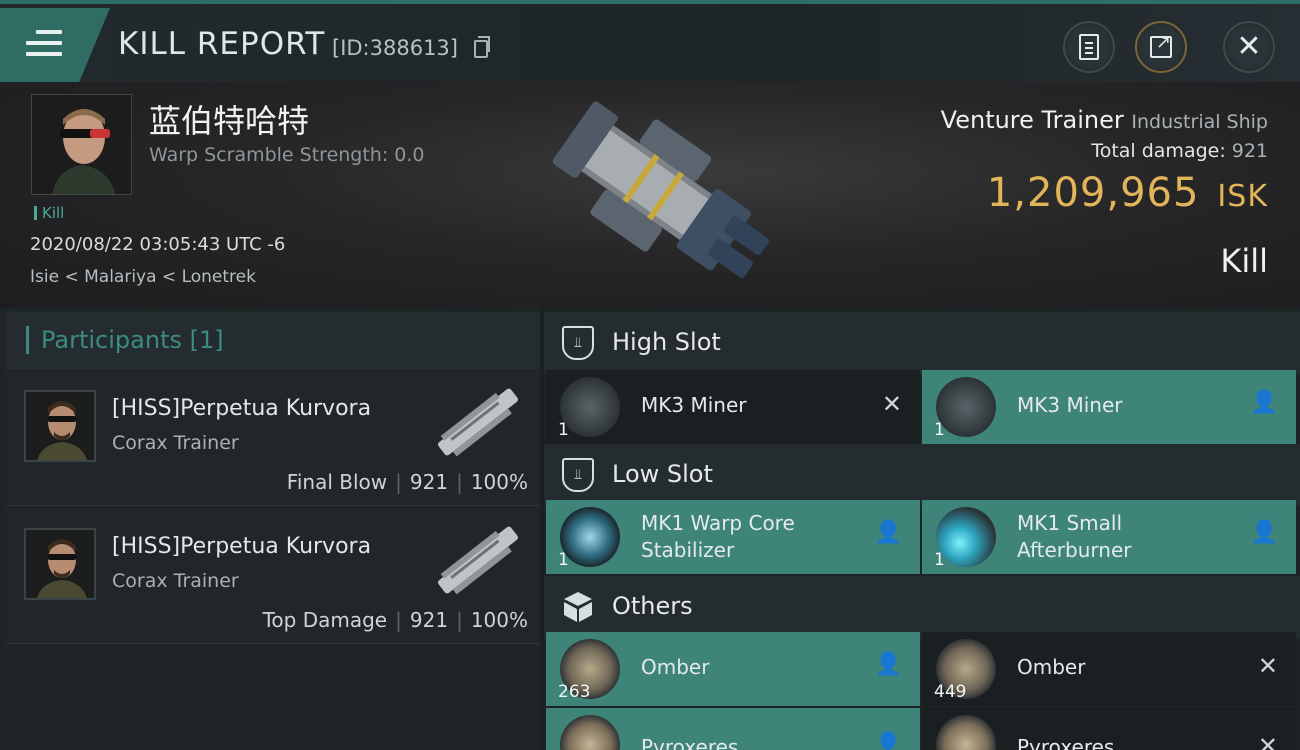 The image size is (1300, 750). What do you see at coordinates (590, 537) in the screenshot?
I see `warp-core-stabilizer-icon` at bounding box center [590, 537].